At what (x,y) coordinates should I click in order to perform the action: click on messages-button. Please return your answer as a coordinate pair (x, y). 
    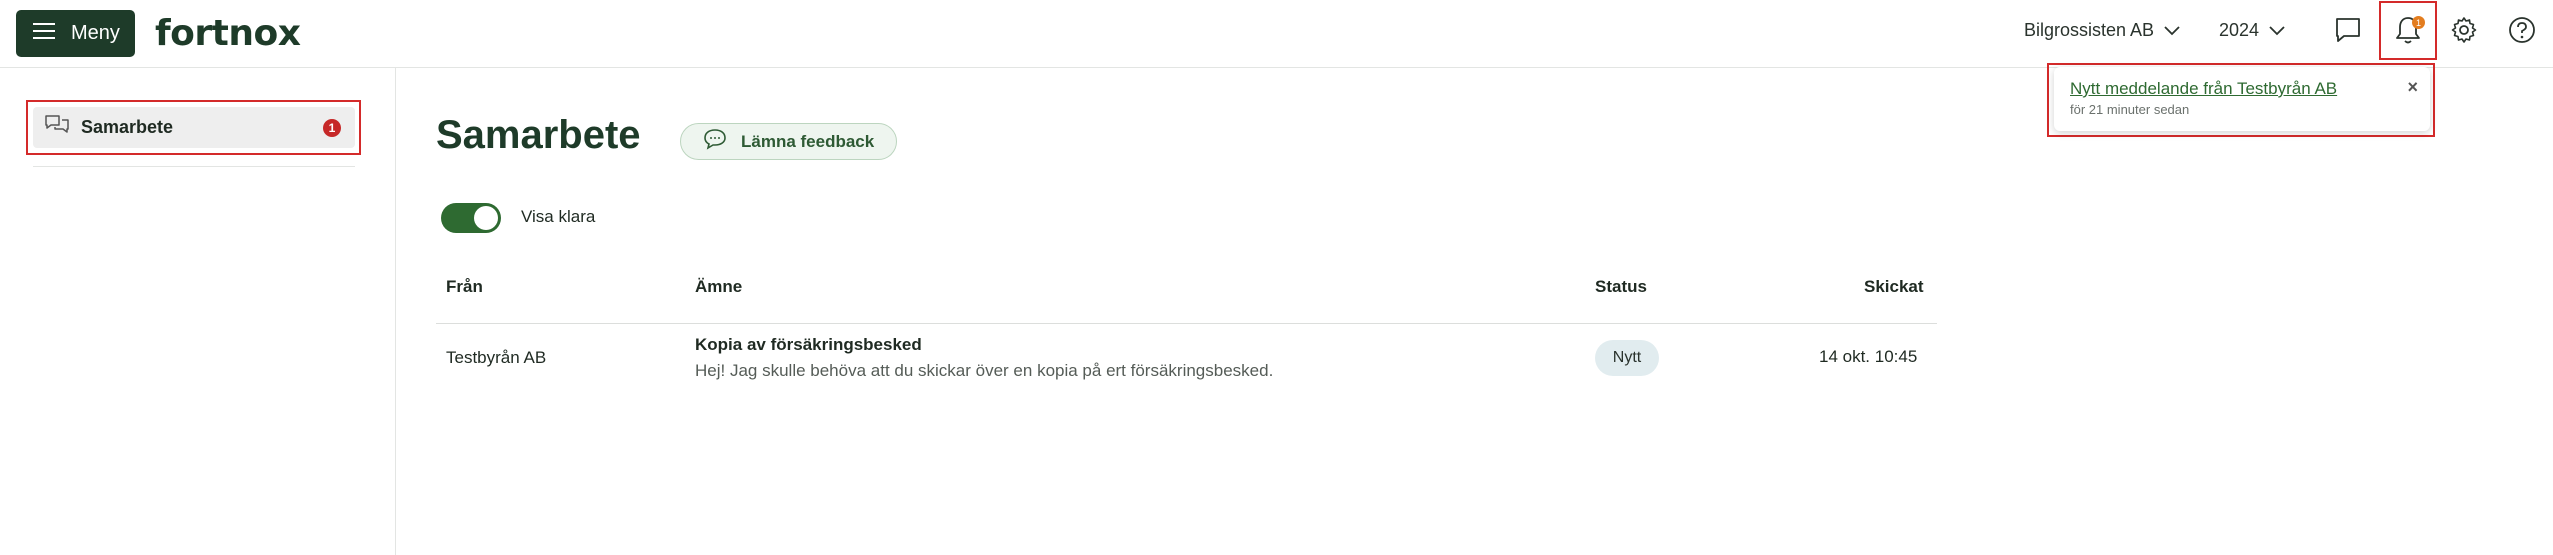
    Looking at the image, I should click on (2348, 32).